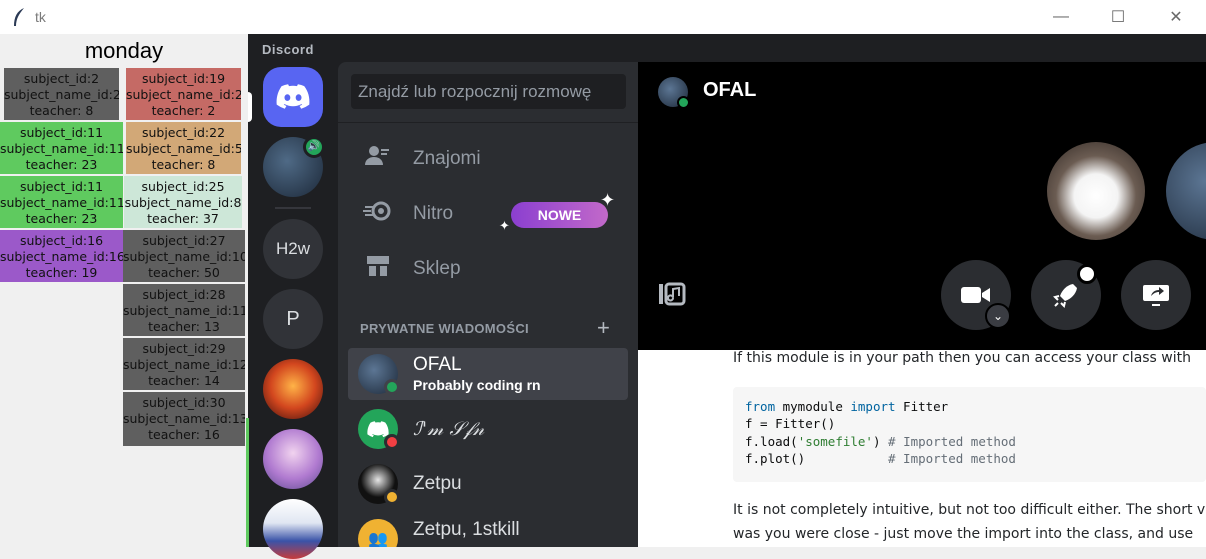  I want to click on sidebar-divider, so click(488, 122).